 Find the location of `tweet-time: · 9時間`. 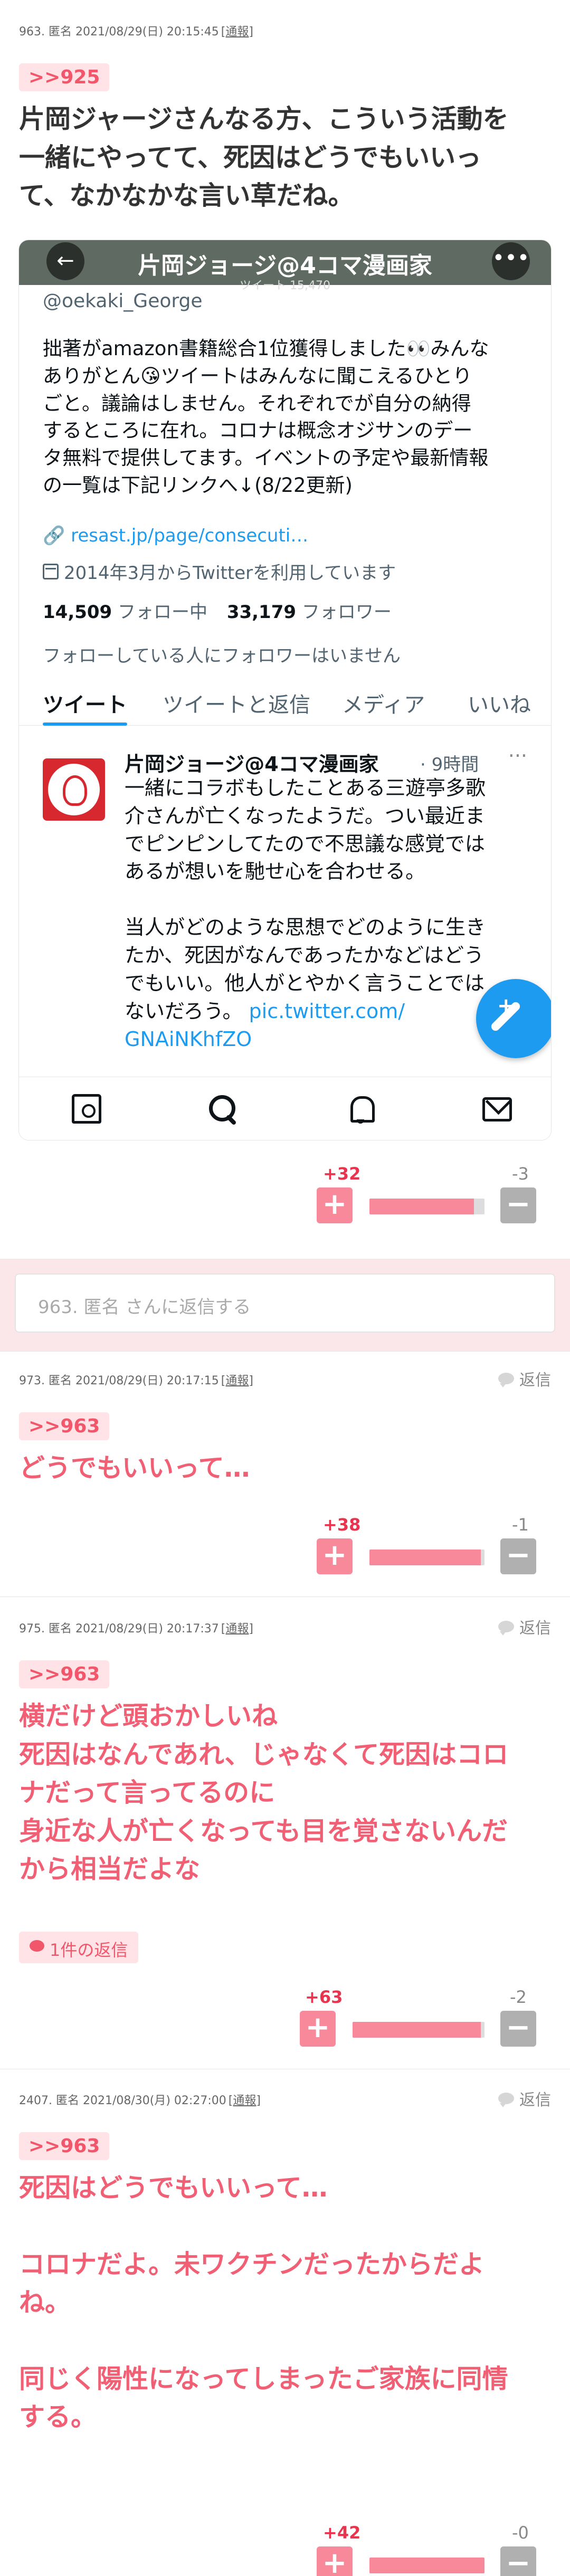

tweet-time: · 9時間 is located at coordinates (449, 764).